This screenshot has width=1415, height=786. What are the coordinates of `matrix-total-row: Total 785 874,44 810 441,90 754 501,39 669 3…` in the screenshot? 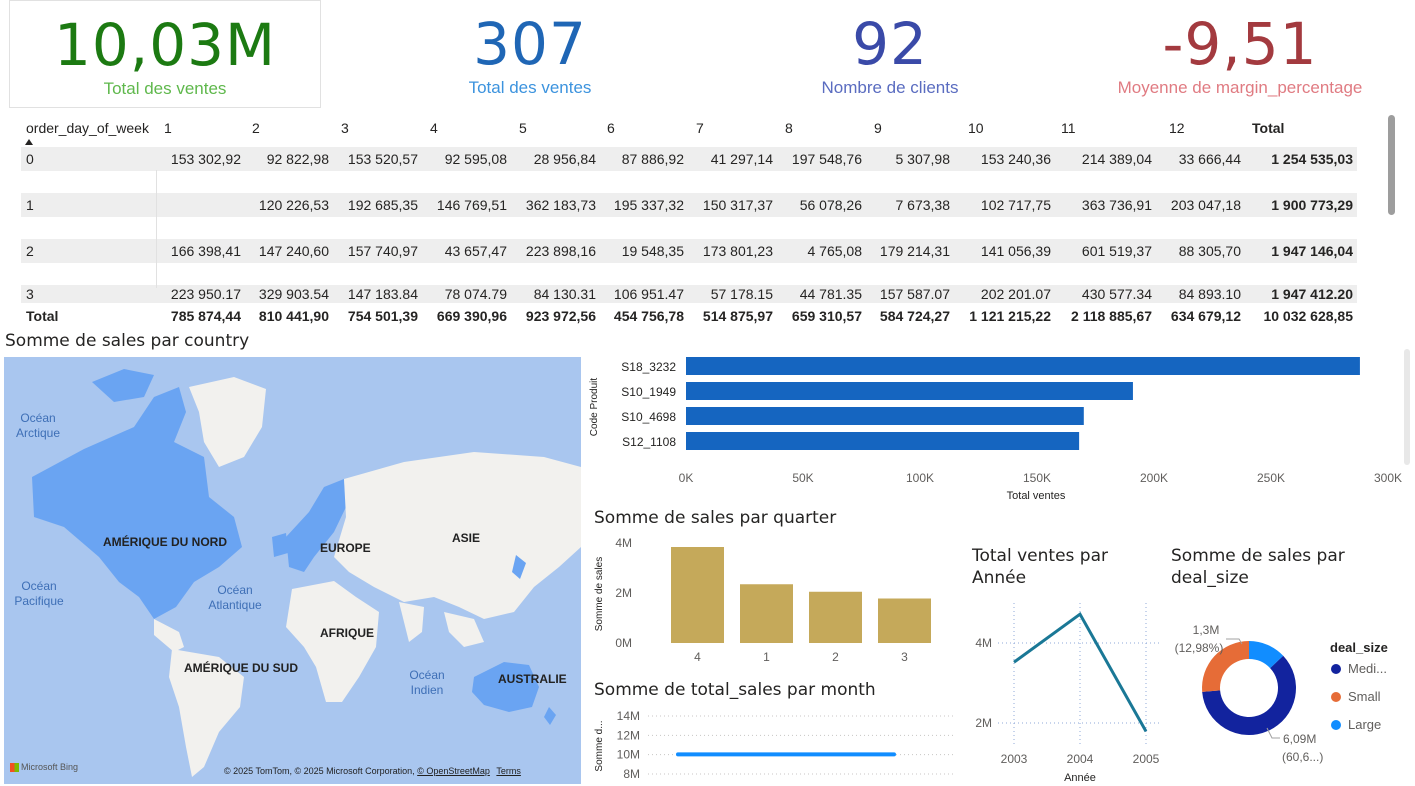 It's located at (689, 316).